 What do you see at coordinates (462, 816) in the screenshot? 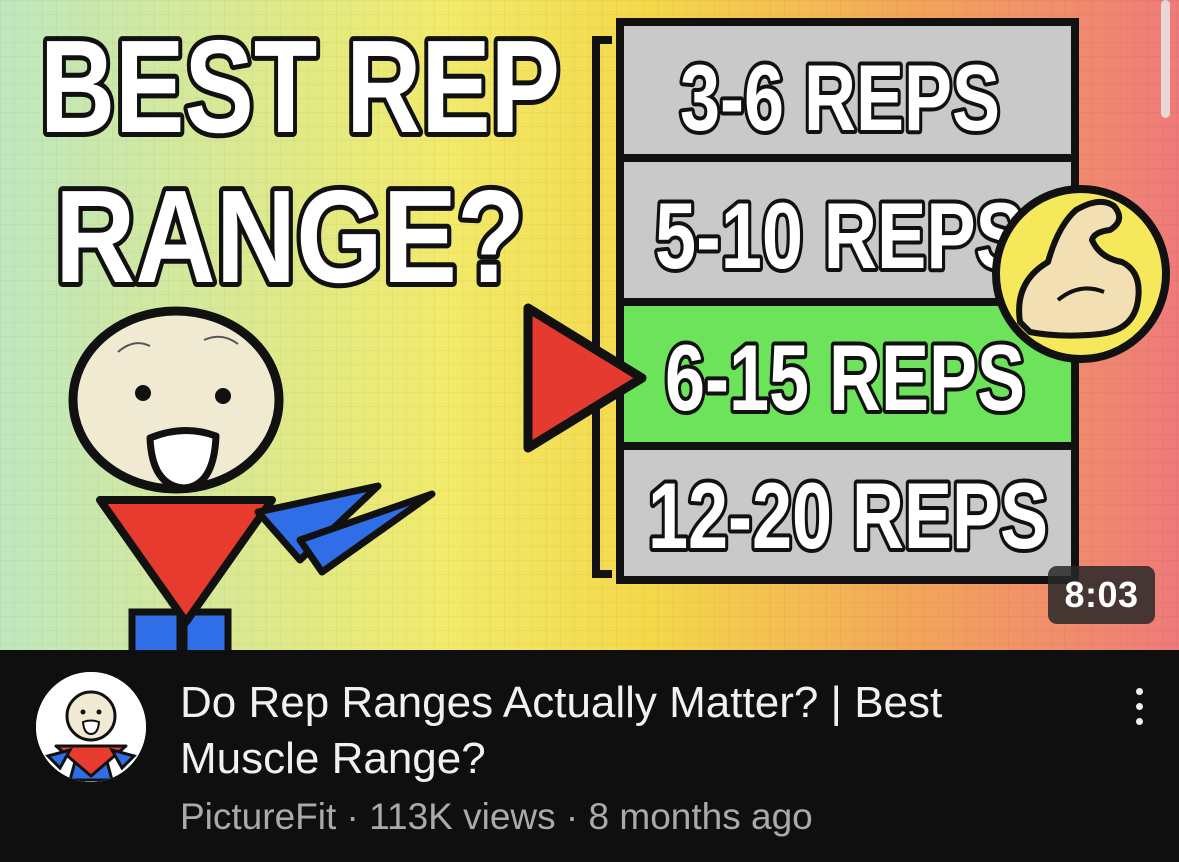
I see `view-count: 113K views` at bounding box center [462, 816].